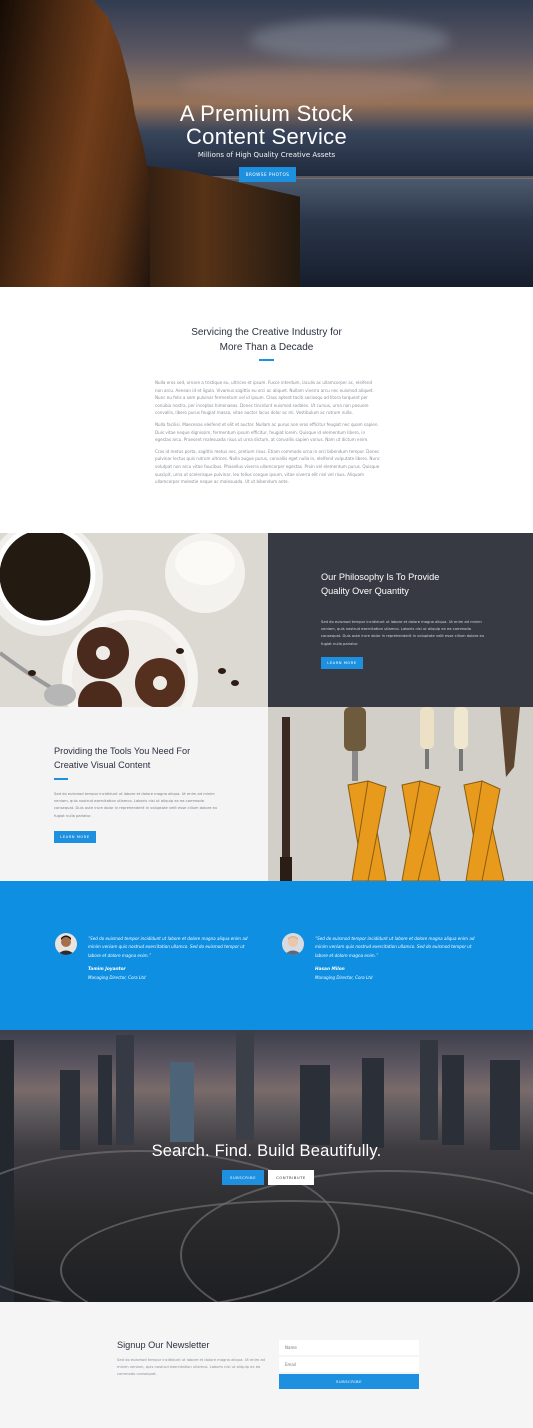 The image size is (533, 1428). Describe the element at coordinates (349, 1347) in the screenshot. I see `name-field: Name` at that location.